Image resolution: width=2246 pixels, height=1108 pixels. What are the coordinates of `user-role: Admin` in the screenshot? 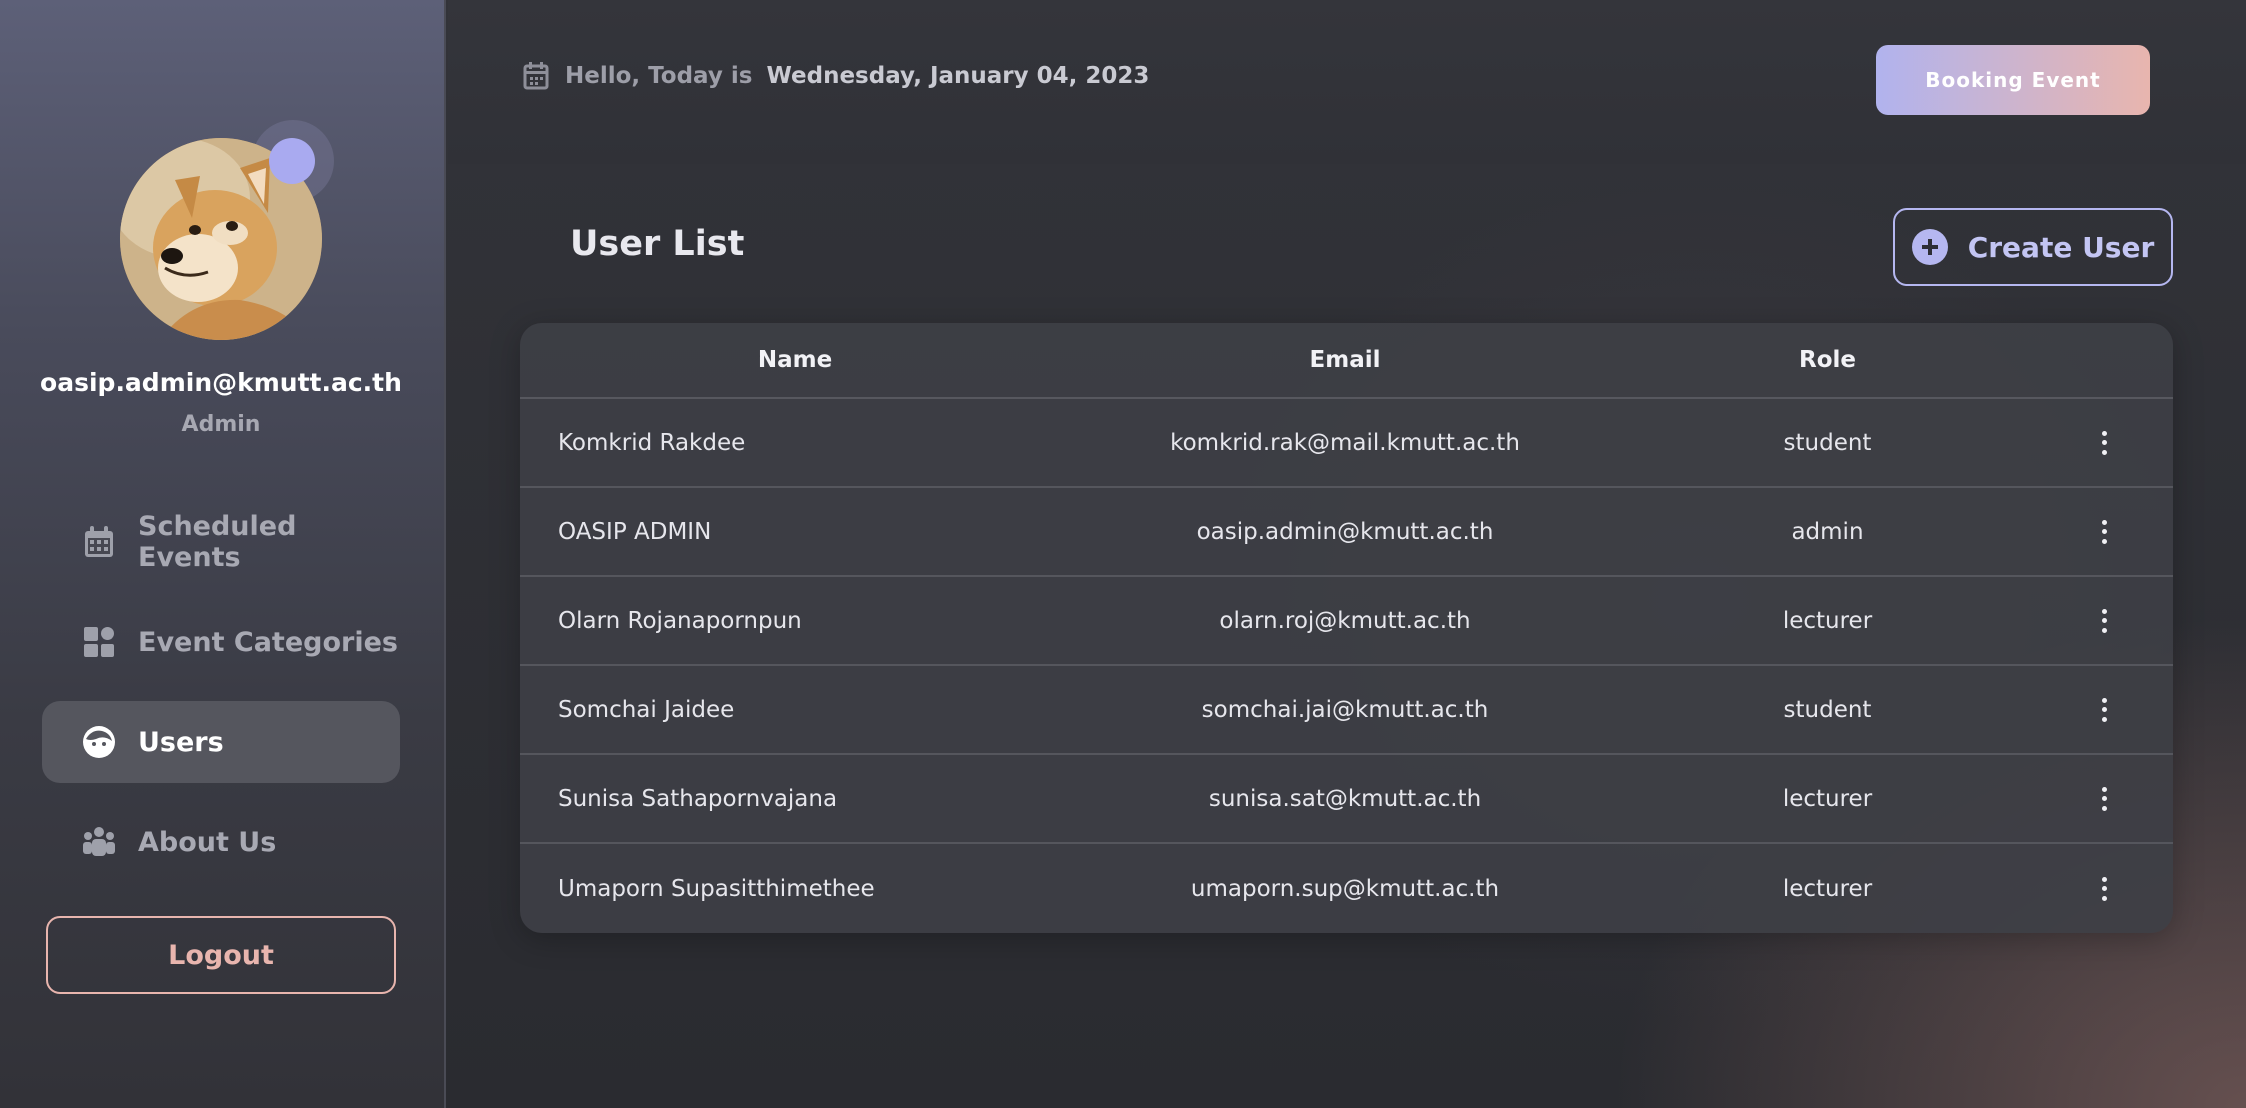 It's located at (221, 424).